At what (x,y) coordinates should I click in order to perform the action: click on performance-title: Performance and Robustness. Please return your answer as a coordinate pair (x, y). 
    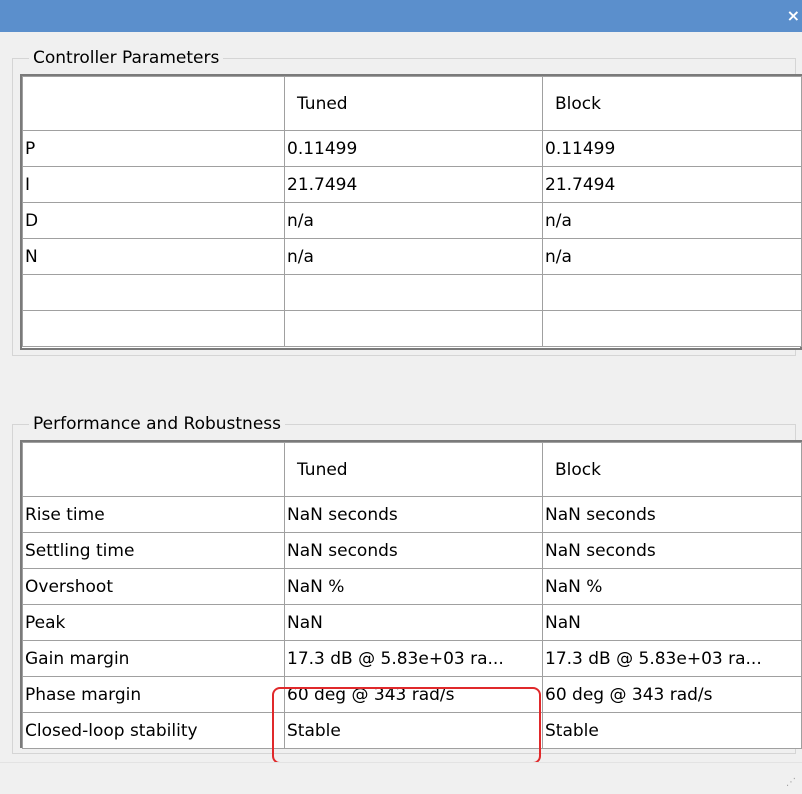
    Looking at the image, I should click on (157, 424).